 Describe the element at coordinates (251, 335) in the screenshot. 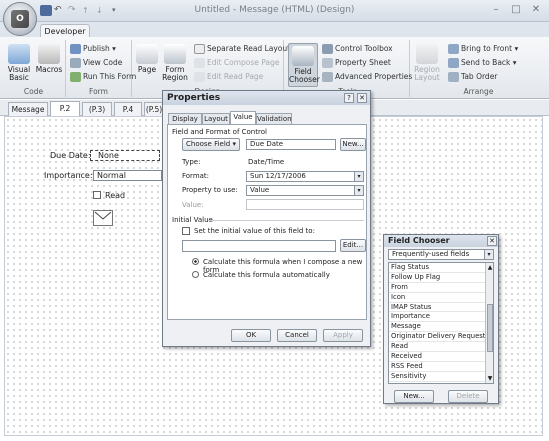

I see `ok-button: OK` at that location.